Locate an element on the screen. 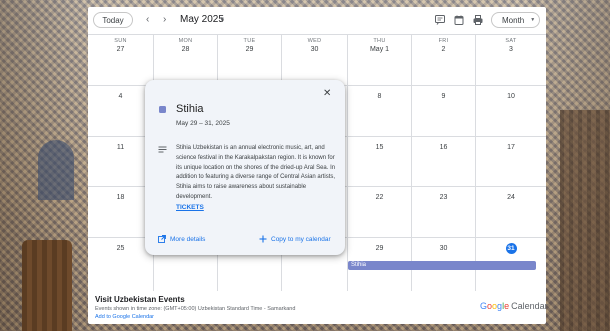 The width and height of the screenshot is (610, 331). day-number: 24 is located at coordinates (511, 197).